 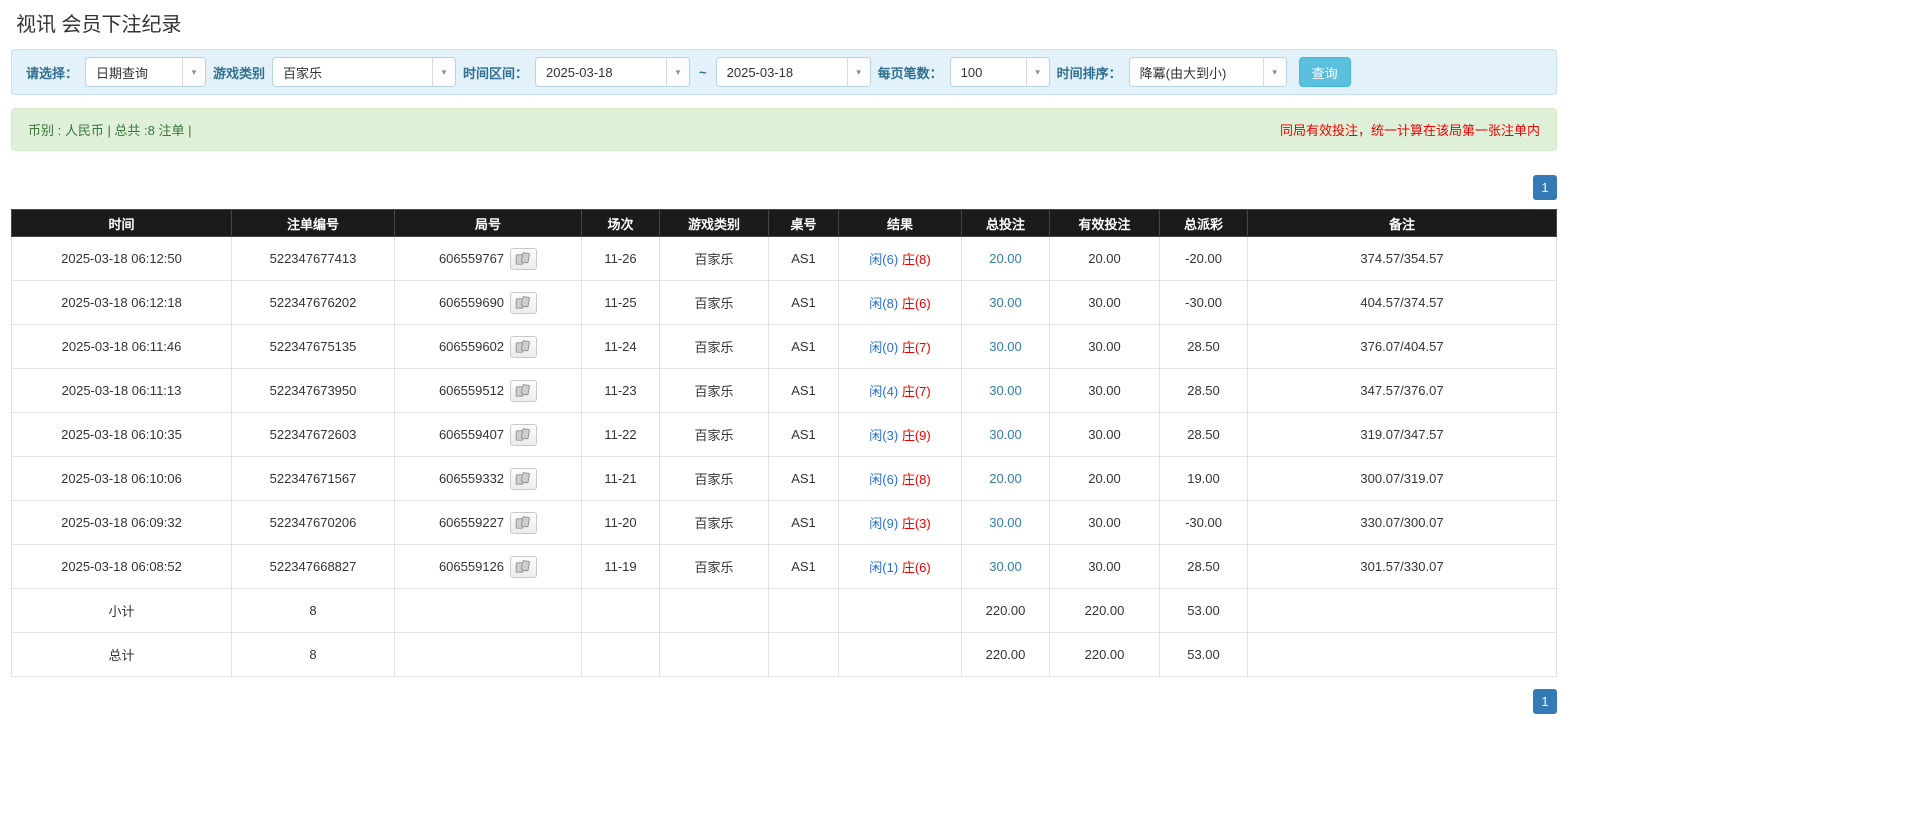 I want to click on cell-bet-id: 522347675135, so click(x=313, y=346).